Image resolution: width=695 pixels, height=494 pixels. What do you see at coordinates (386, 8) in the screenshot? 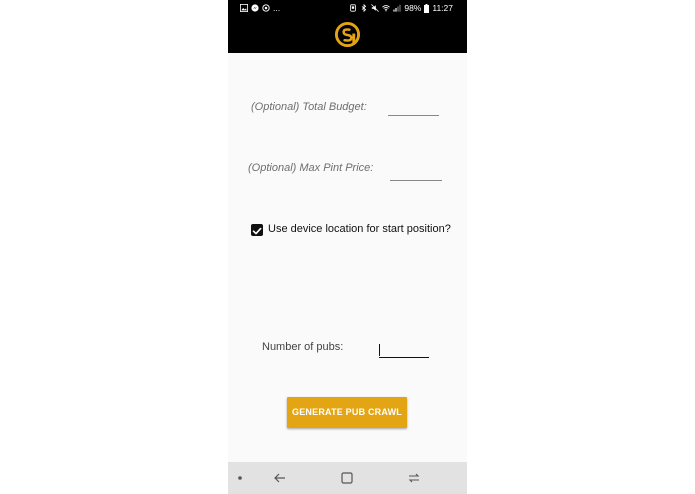
I see `wifi-icon` at bounding box center [386, 8].